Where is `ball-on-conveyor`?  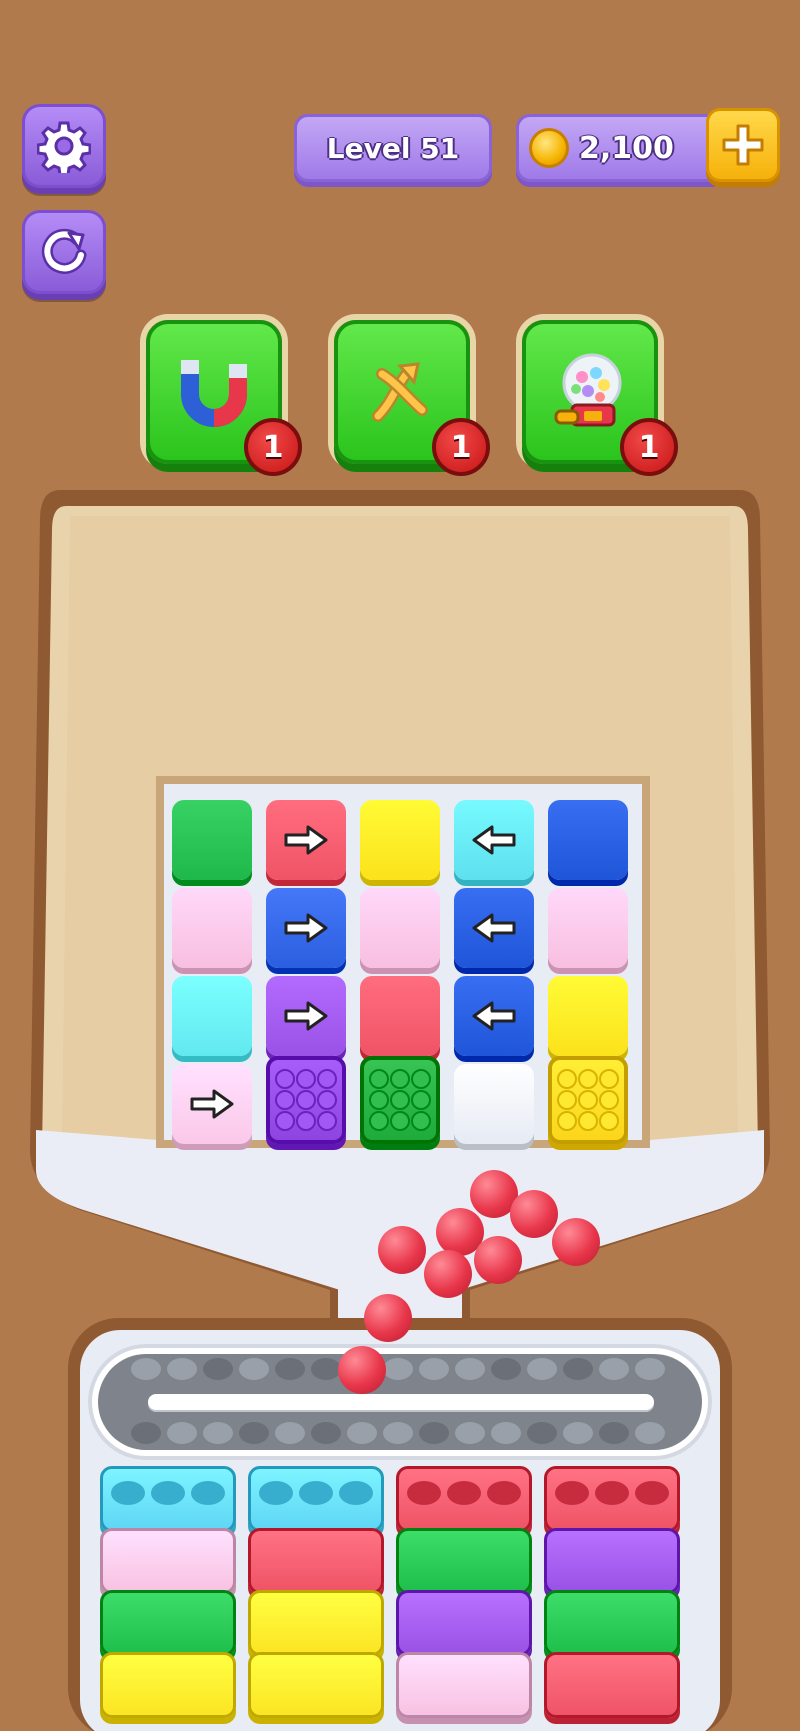 ball-on-conveyor is located at coordinates (362, 1370).